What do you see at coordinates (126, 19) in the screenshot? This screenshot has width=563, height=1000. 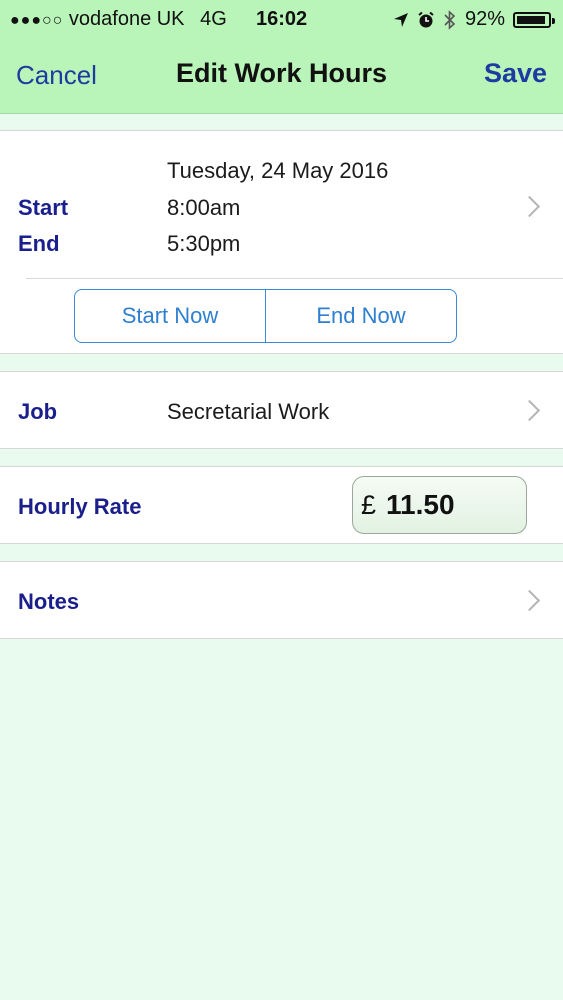 I see `carrier: vodafone UK` at bounding box center [126, 19].